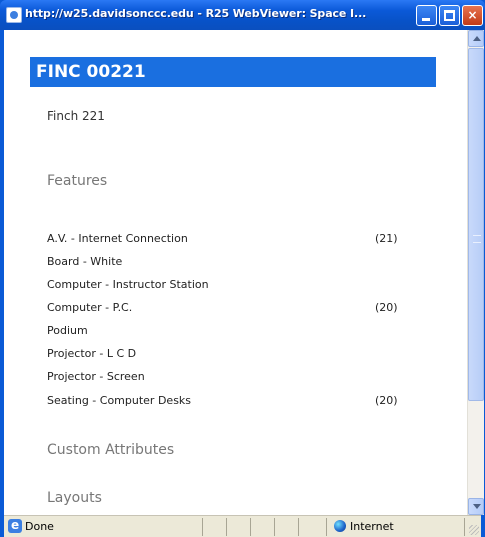 This screenshot has width=485, height=537. I want to click on internet-zone-icon, so click(340, 526).